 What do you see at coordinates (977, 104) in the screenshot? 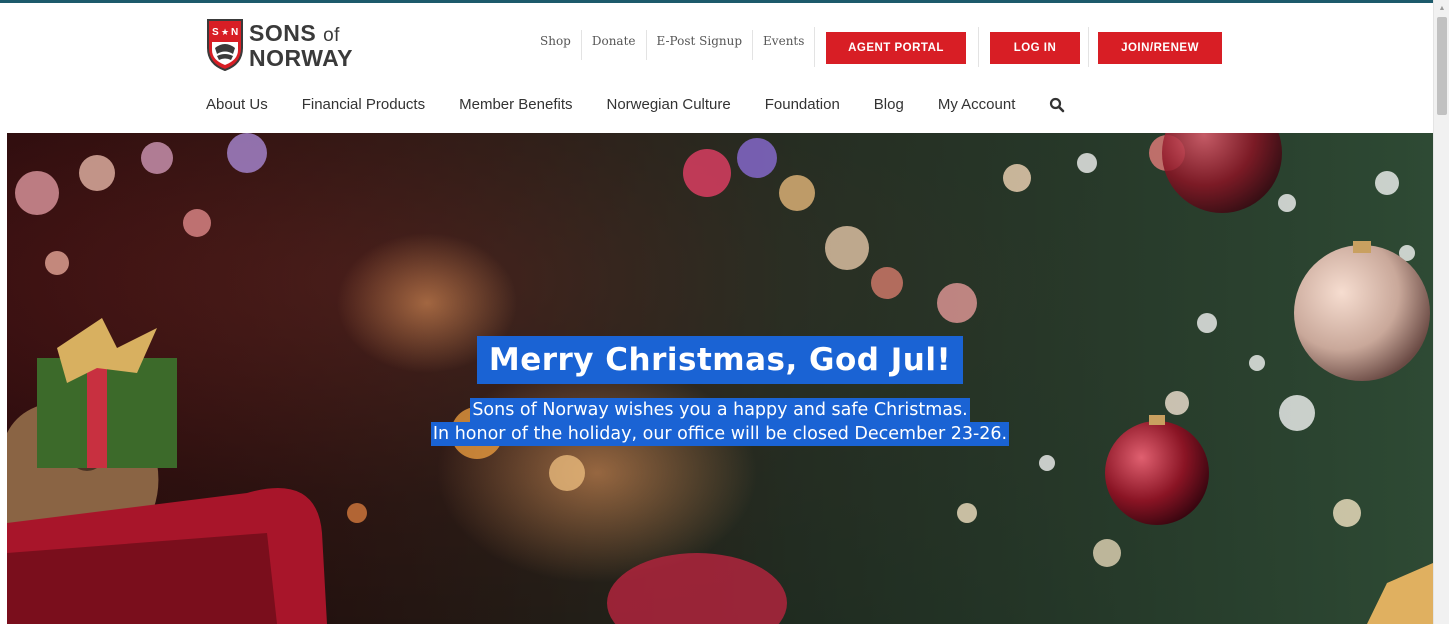
I see `nav-my-account: My Account` at bounding box center [977, 104].